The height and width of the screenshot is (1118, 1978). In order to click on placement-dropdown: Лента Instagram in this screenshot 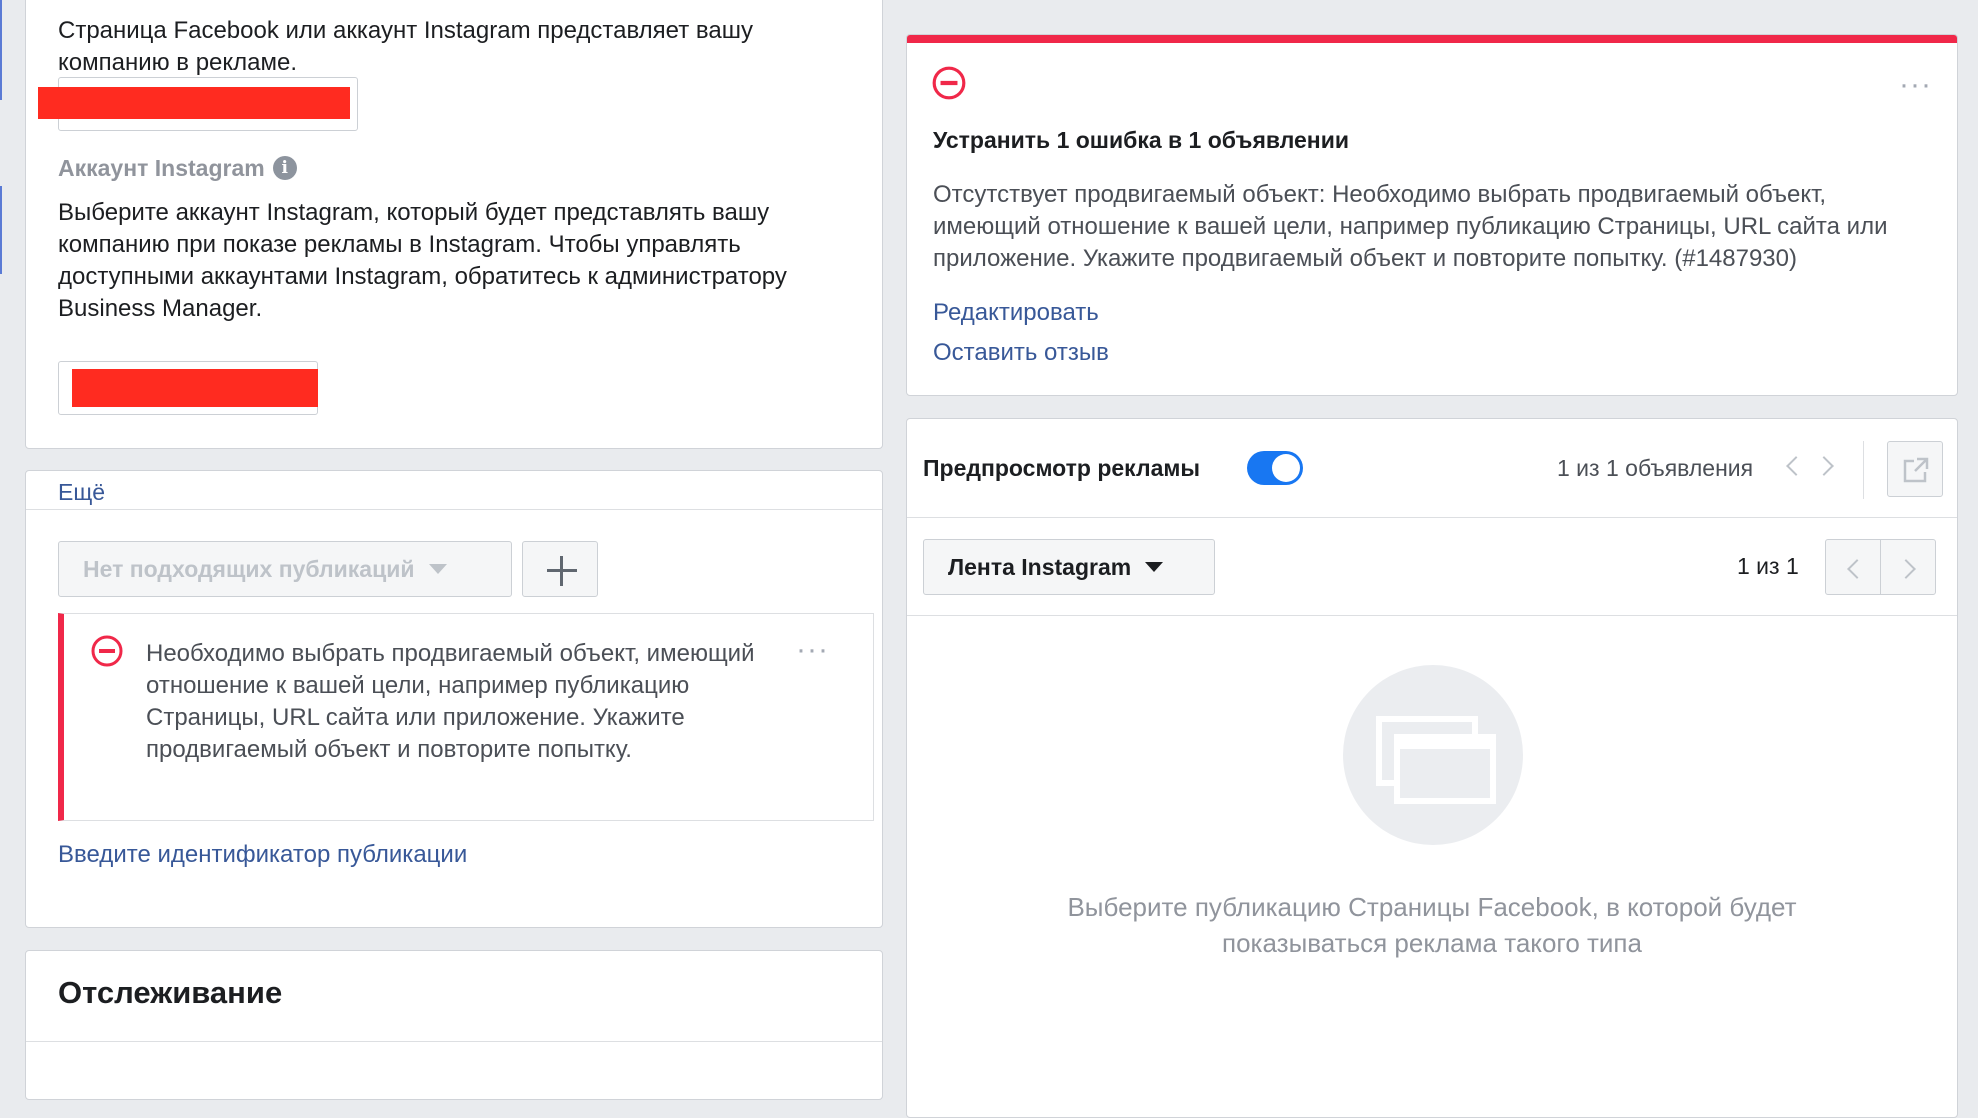, I will do `click(1069, 567)`.